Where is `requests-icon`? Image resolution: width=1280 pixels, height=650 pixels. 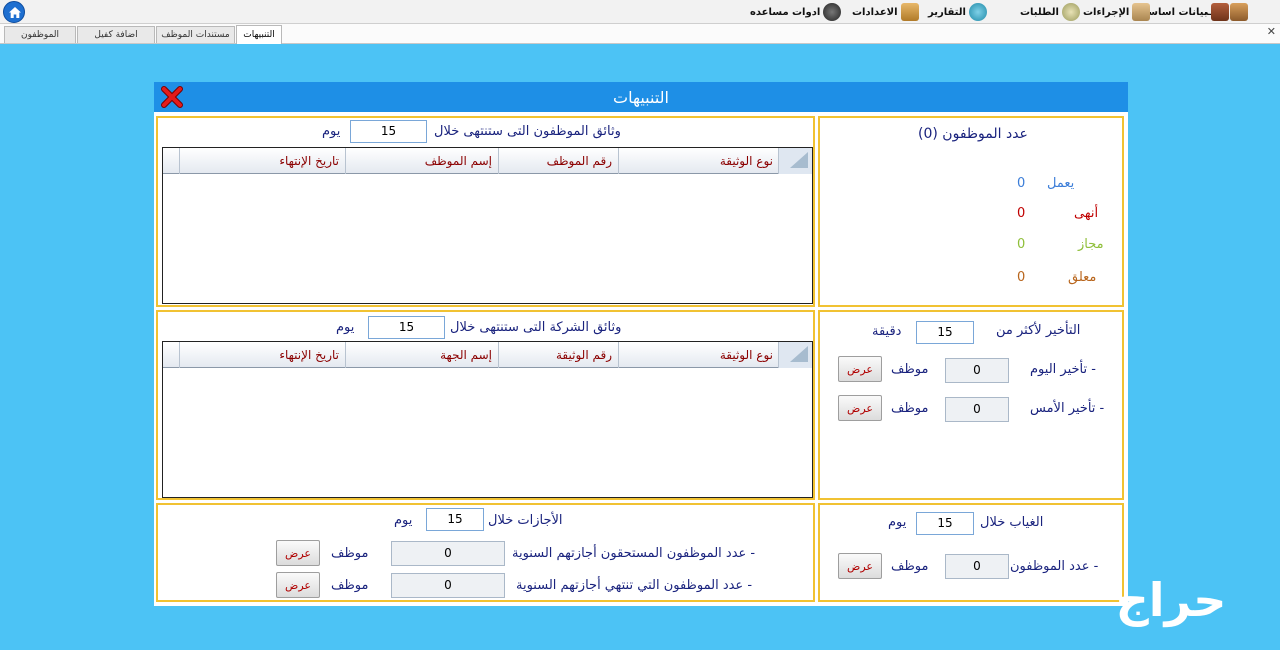
requests-icon is located at coordinates (1070, 12).